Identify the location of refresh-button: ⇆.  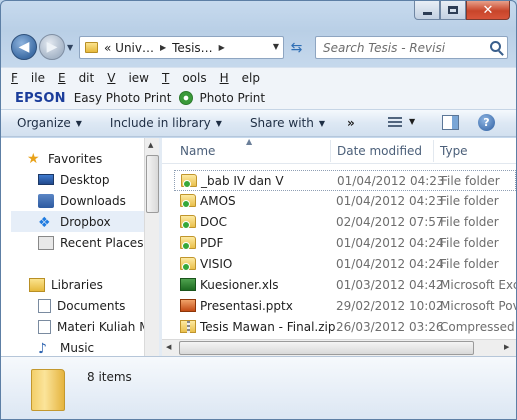
(296, 47).